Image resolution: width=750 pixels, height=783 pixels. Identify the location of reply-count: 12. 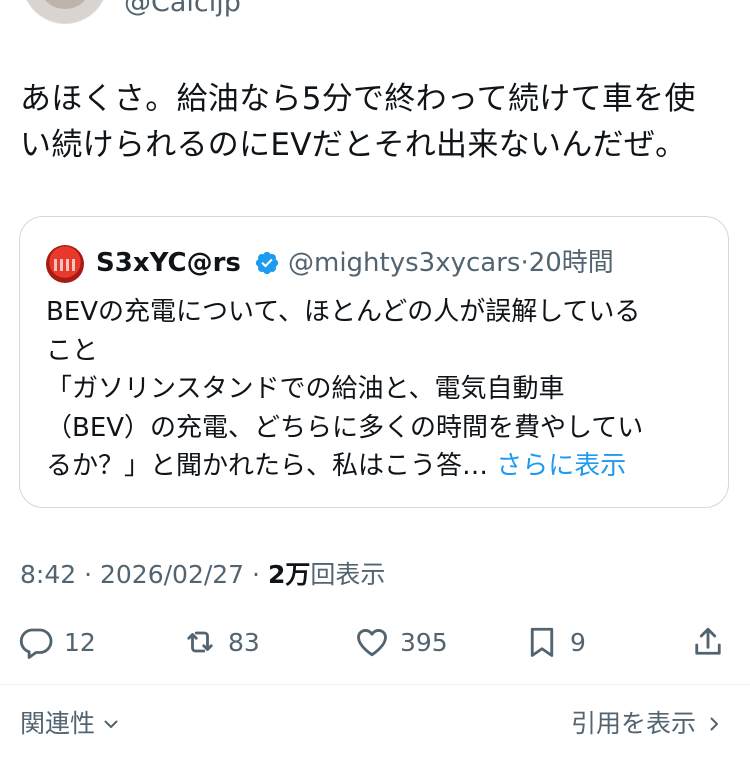
(80, 642).